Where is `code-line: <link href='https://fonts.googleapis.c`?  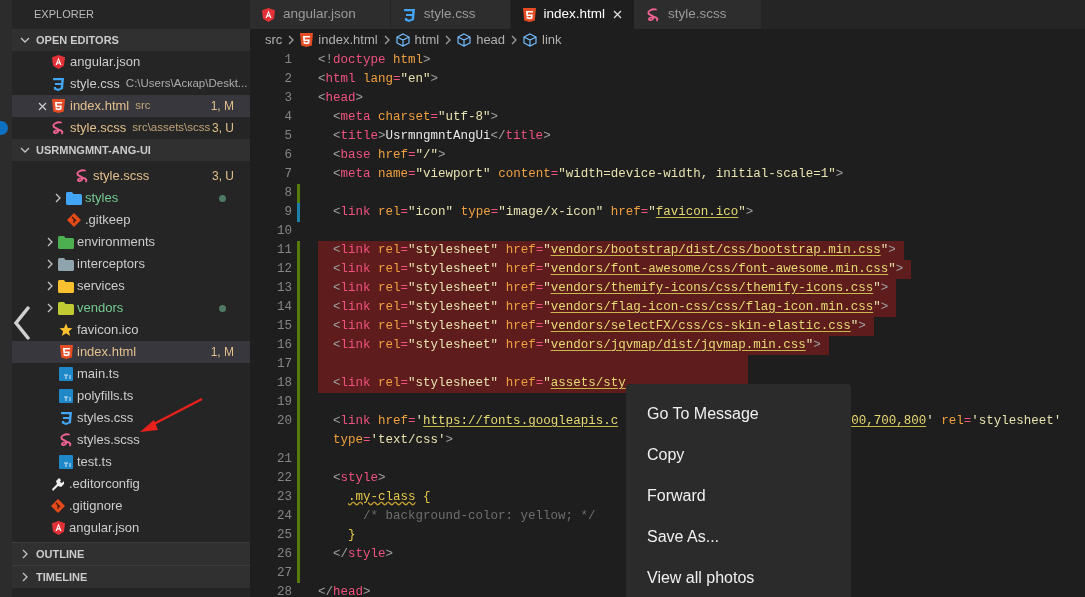
code-line: <link href='https://fonts.googleapis.c is located at coordinates (475, 421).